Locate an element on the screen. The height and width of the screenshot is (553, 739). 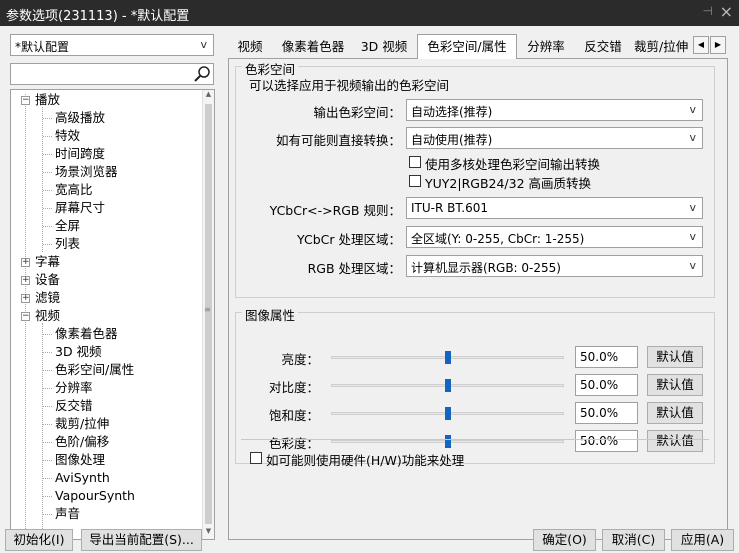
close-icon: × is located at coordinates (726, 11).